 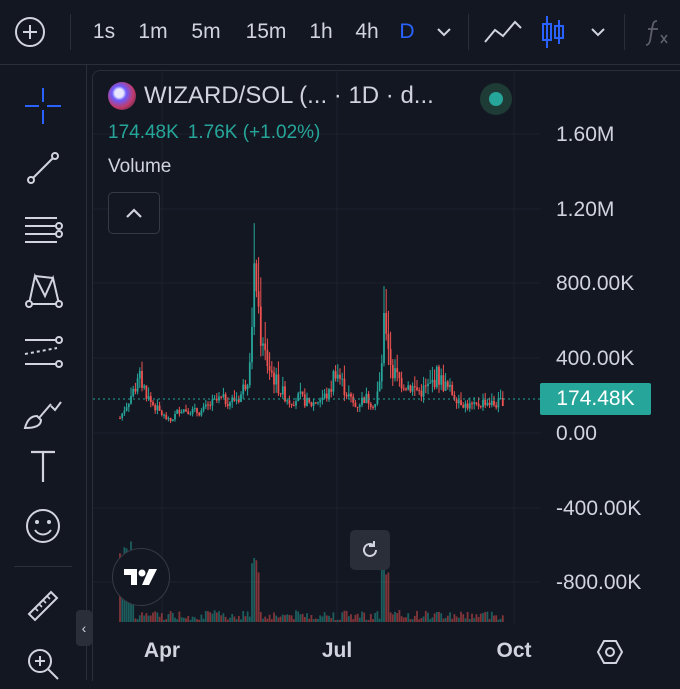 What do you see at coordinates (162, 650) in the screenshot?
I see `time-axis-label: Apr` at bounding box center [162, 650].